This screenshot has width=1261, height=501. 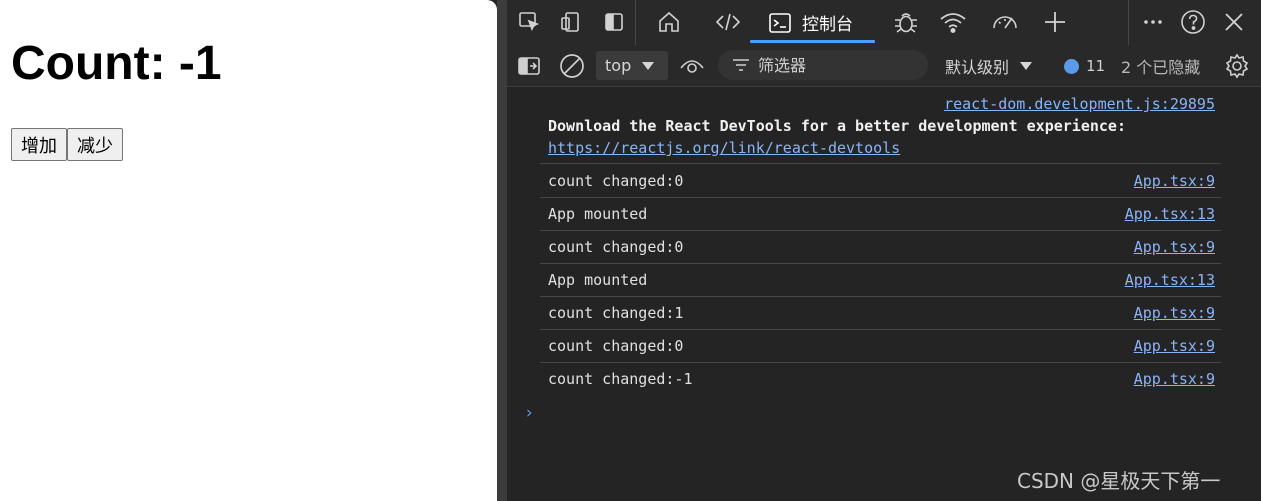 What do you see at coordinates (571, 22) in the screenshot?
I see `device-emulation-icon` at bounding box center [571, 22].